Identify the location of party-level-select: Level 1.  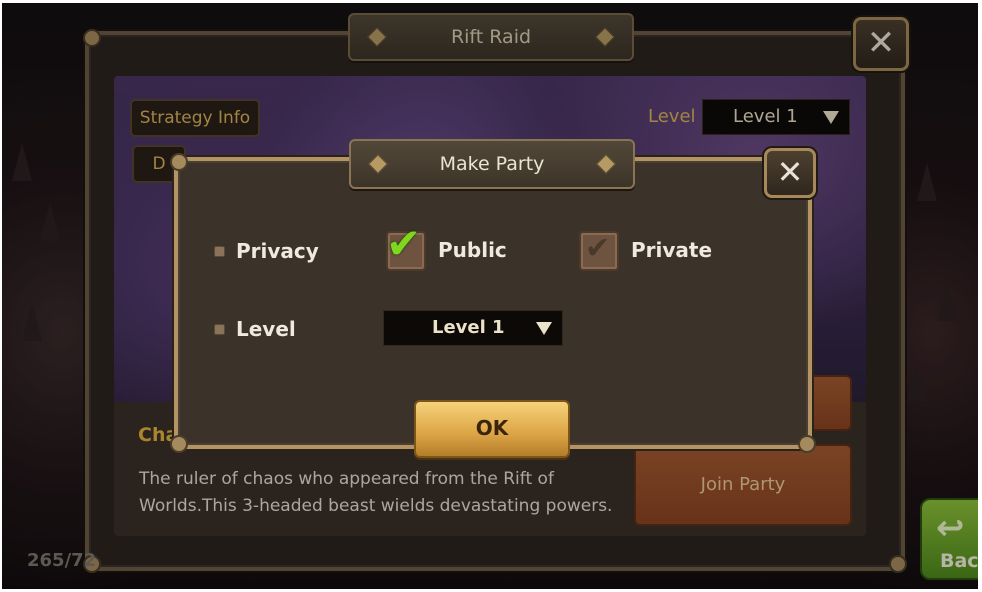
(473, 328).